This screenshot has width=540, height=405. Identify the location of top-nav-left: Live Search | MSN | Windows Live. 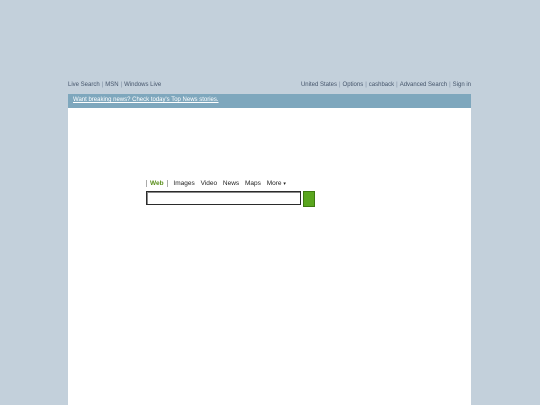
(114, 85).